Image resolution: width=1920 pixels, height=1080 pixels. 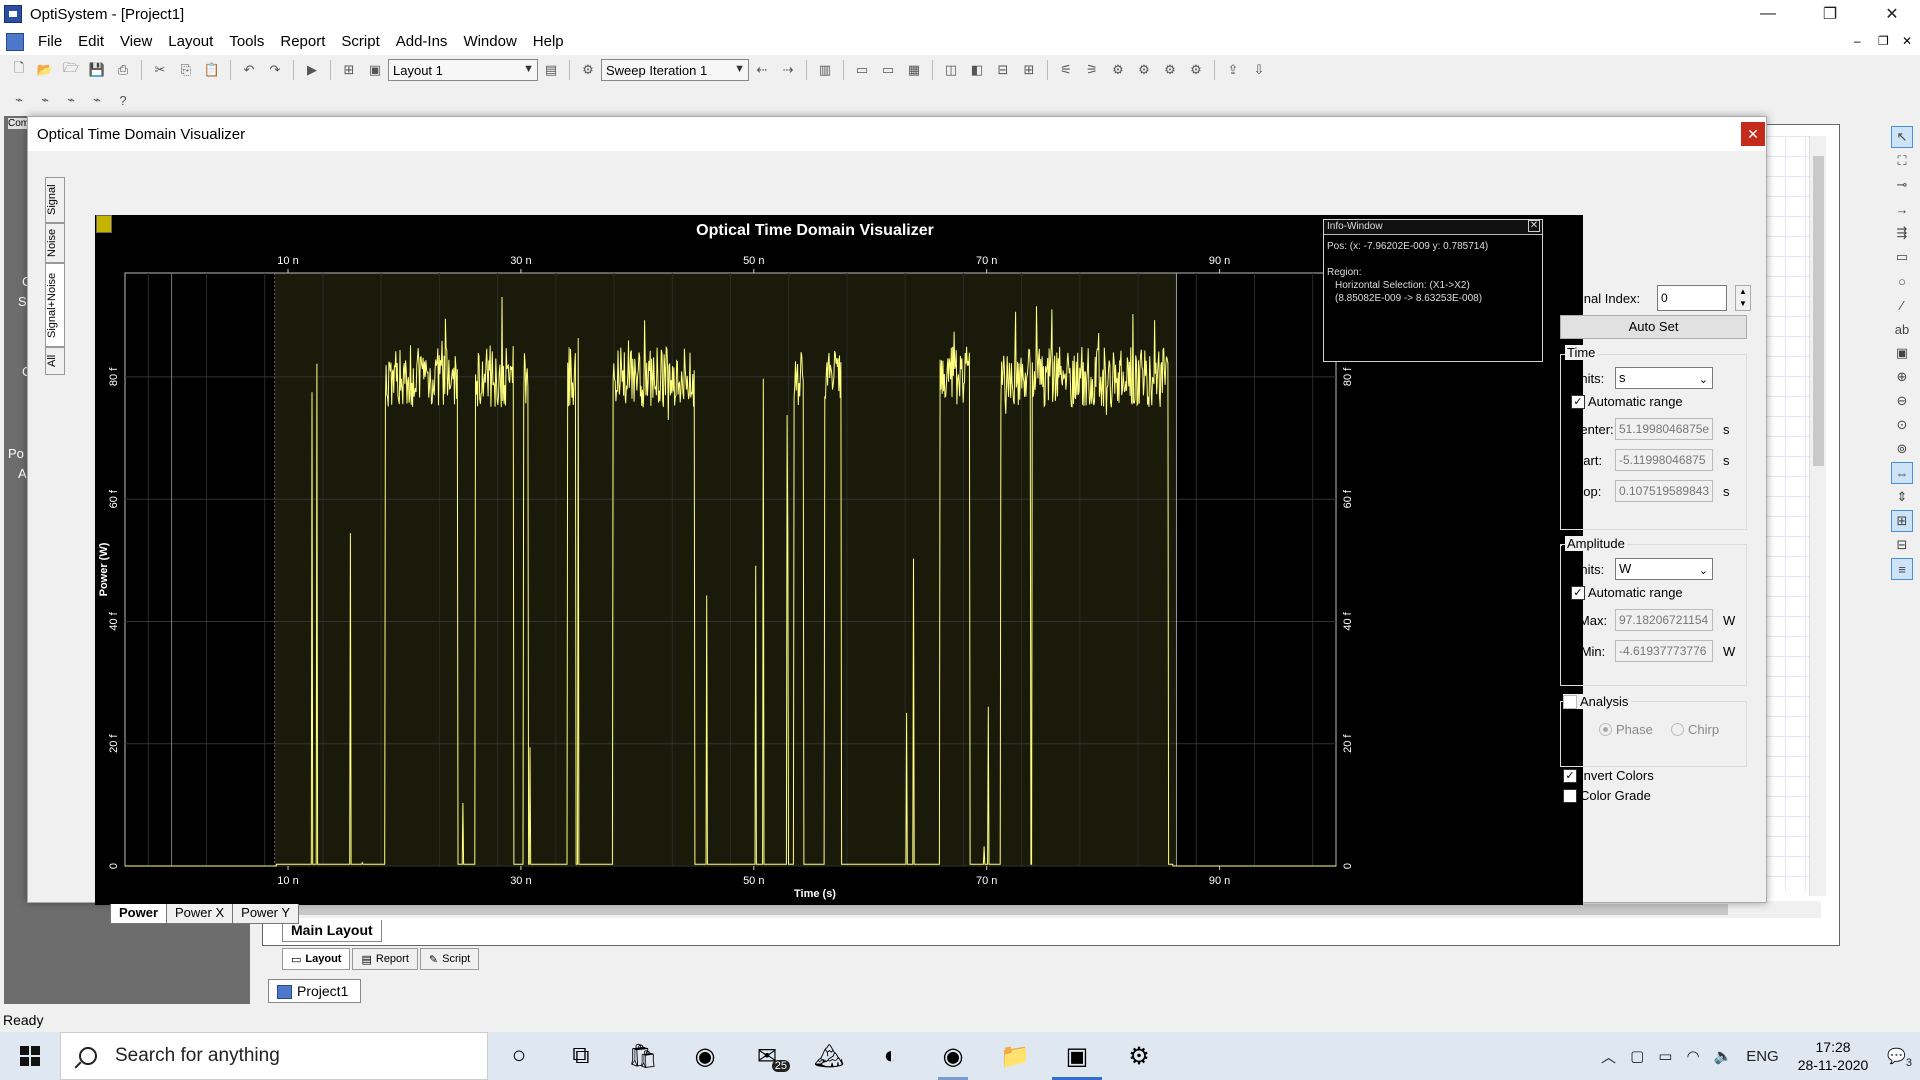 I want to click on component-icon: ⚟, so click(x=1066, y=70).